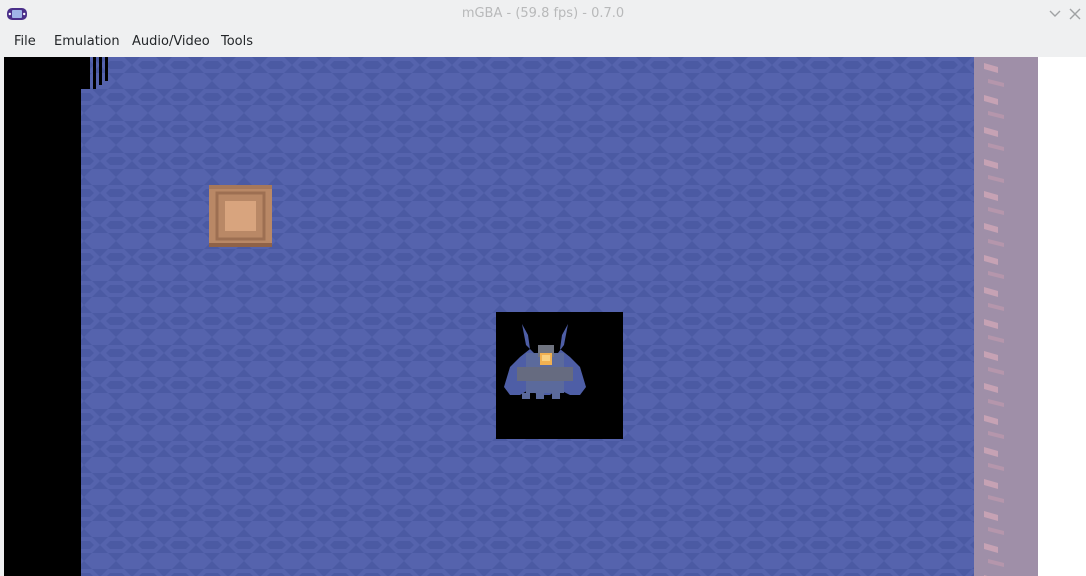  Describe the element at coordinates (1055, 14) in the screenshot. I see `chevron-down-icon` at that location.